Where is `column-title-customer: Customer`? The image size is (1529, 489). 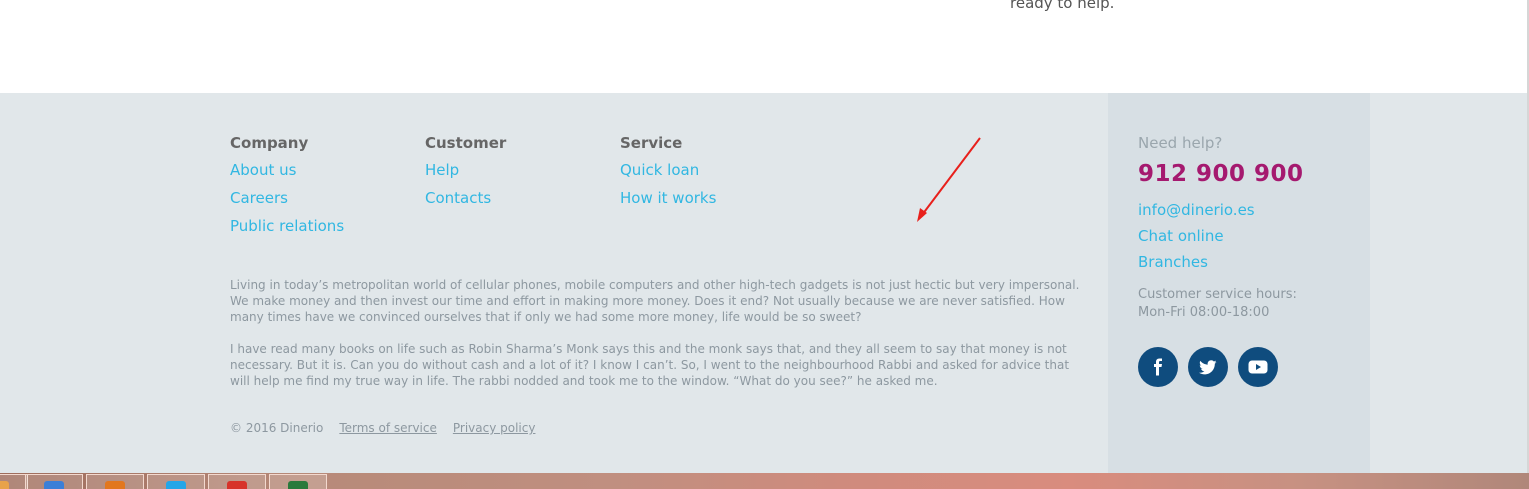 column-title-customer: Customer is located at coordinates (466, 143).